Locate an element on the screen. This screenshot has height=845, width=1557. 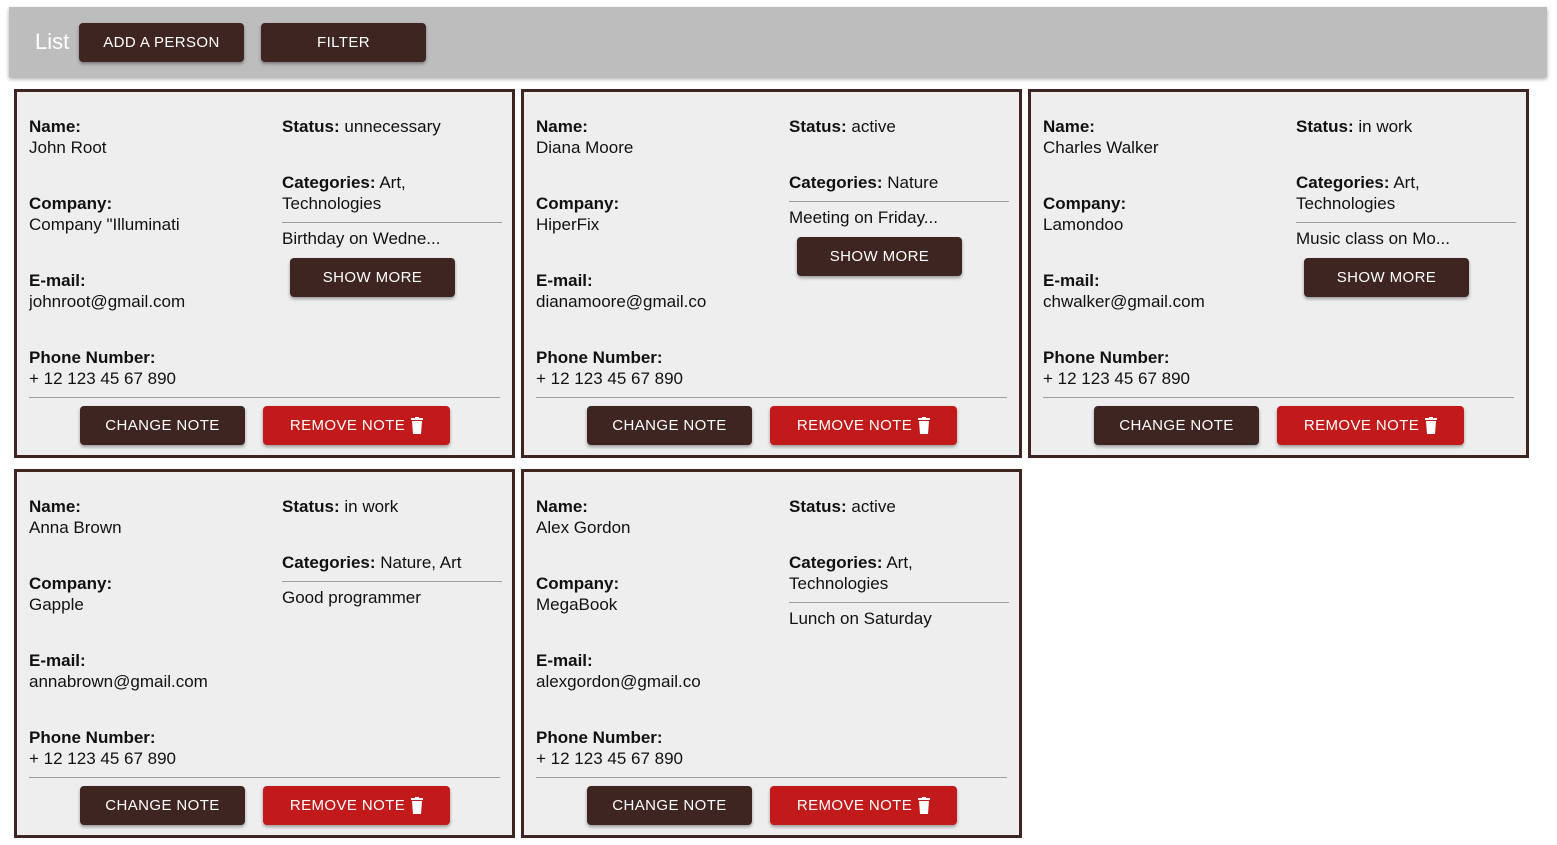
name-field: Name: Alex Gordon is located at coordinates (656, 534).